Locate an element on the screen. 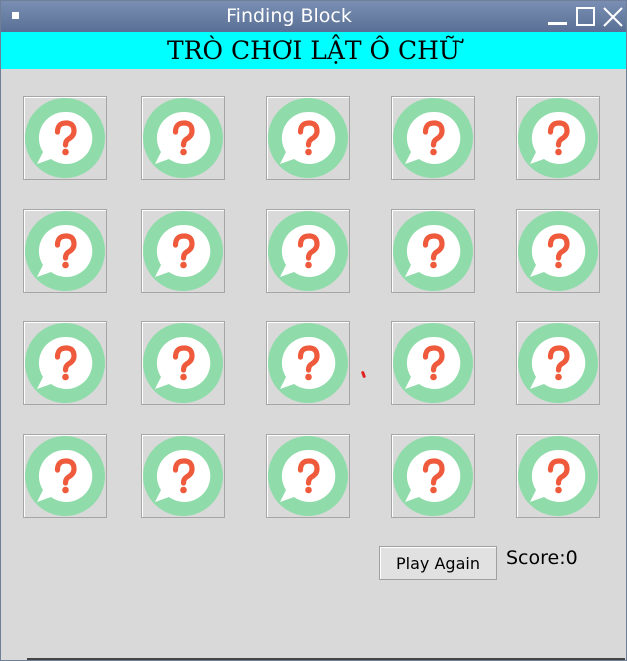 This screenshot has height=661, width=627. game-title-banner: TRÒ CHƠI LẬT Ô CHỮ is located at coordinates (313, 50).